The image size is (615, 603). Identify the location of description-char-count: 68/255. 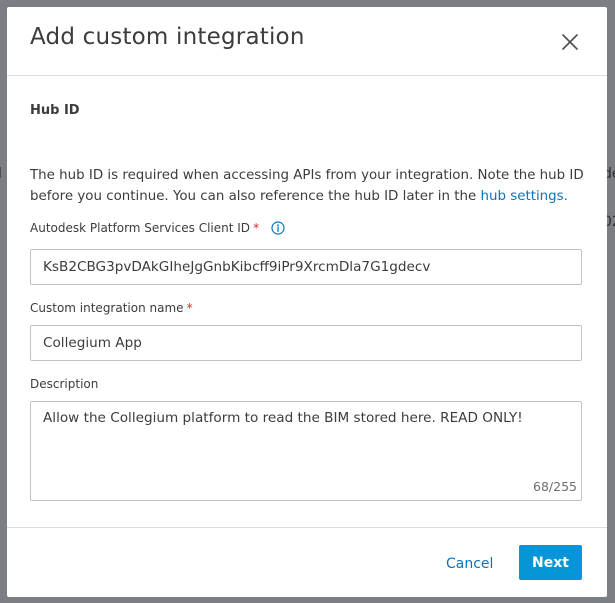
(555, 486).